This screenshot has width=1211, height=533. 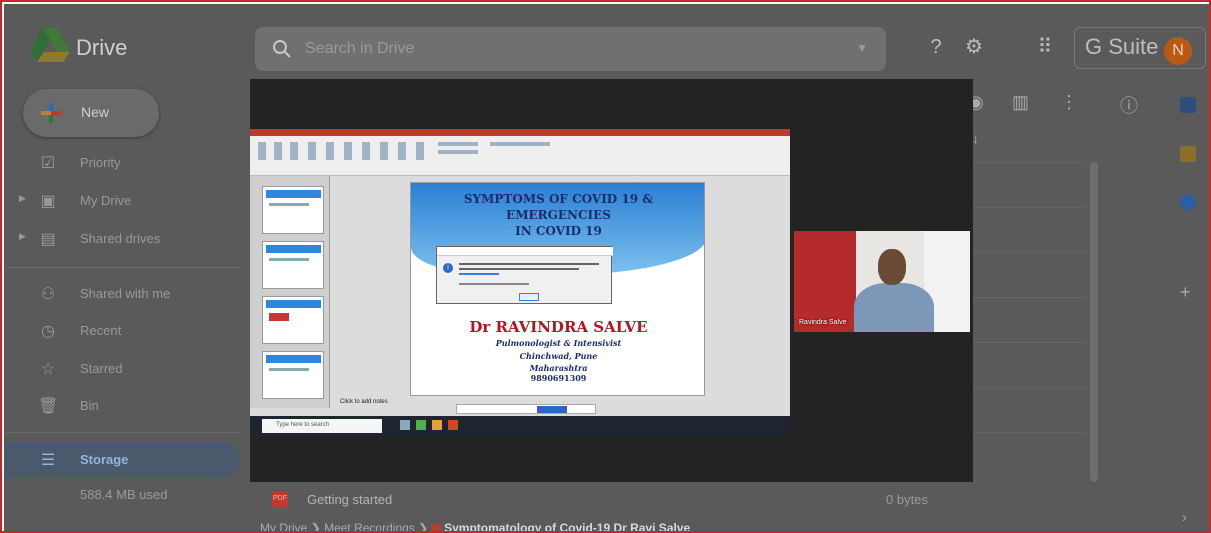 What do you see at coordinates (102, 47) in the screenshot?
I see `app-name: Drive` at bounding box center [102, 47].